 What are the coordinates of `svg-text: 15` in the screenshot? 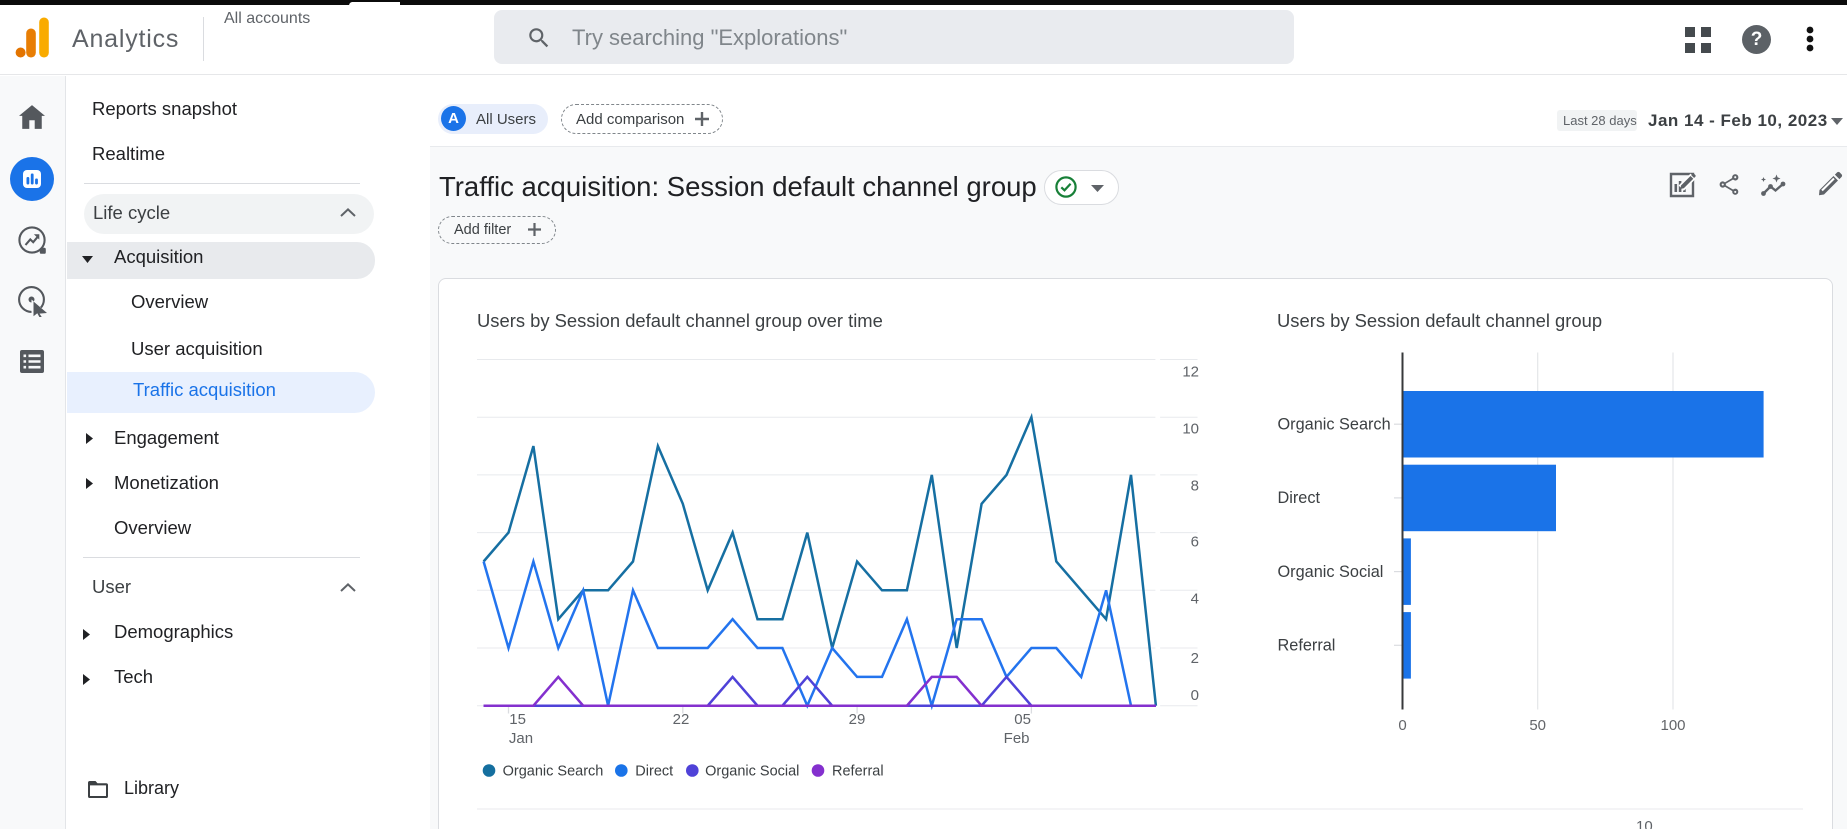 It's located at (517, 719).